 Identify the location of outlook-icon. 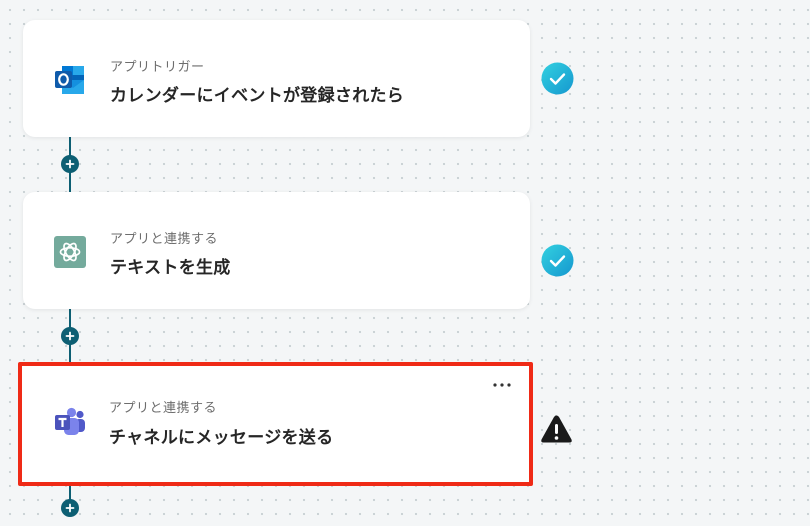
(69, 80).